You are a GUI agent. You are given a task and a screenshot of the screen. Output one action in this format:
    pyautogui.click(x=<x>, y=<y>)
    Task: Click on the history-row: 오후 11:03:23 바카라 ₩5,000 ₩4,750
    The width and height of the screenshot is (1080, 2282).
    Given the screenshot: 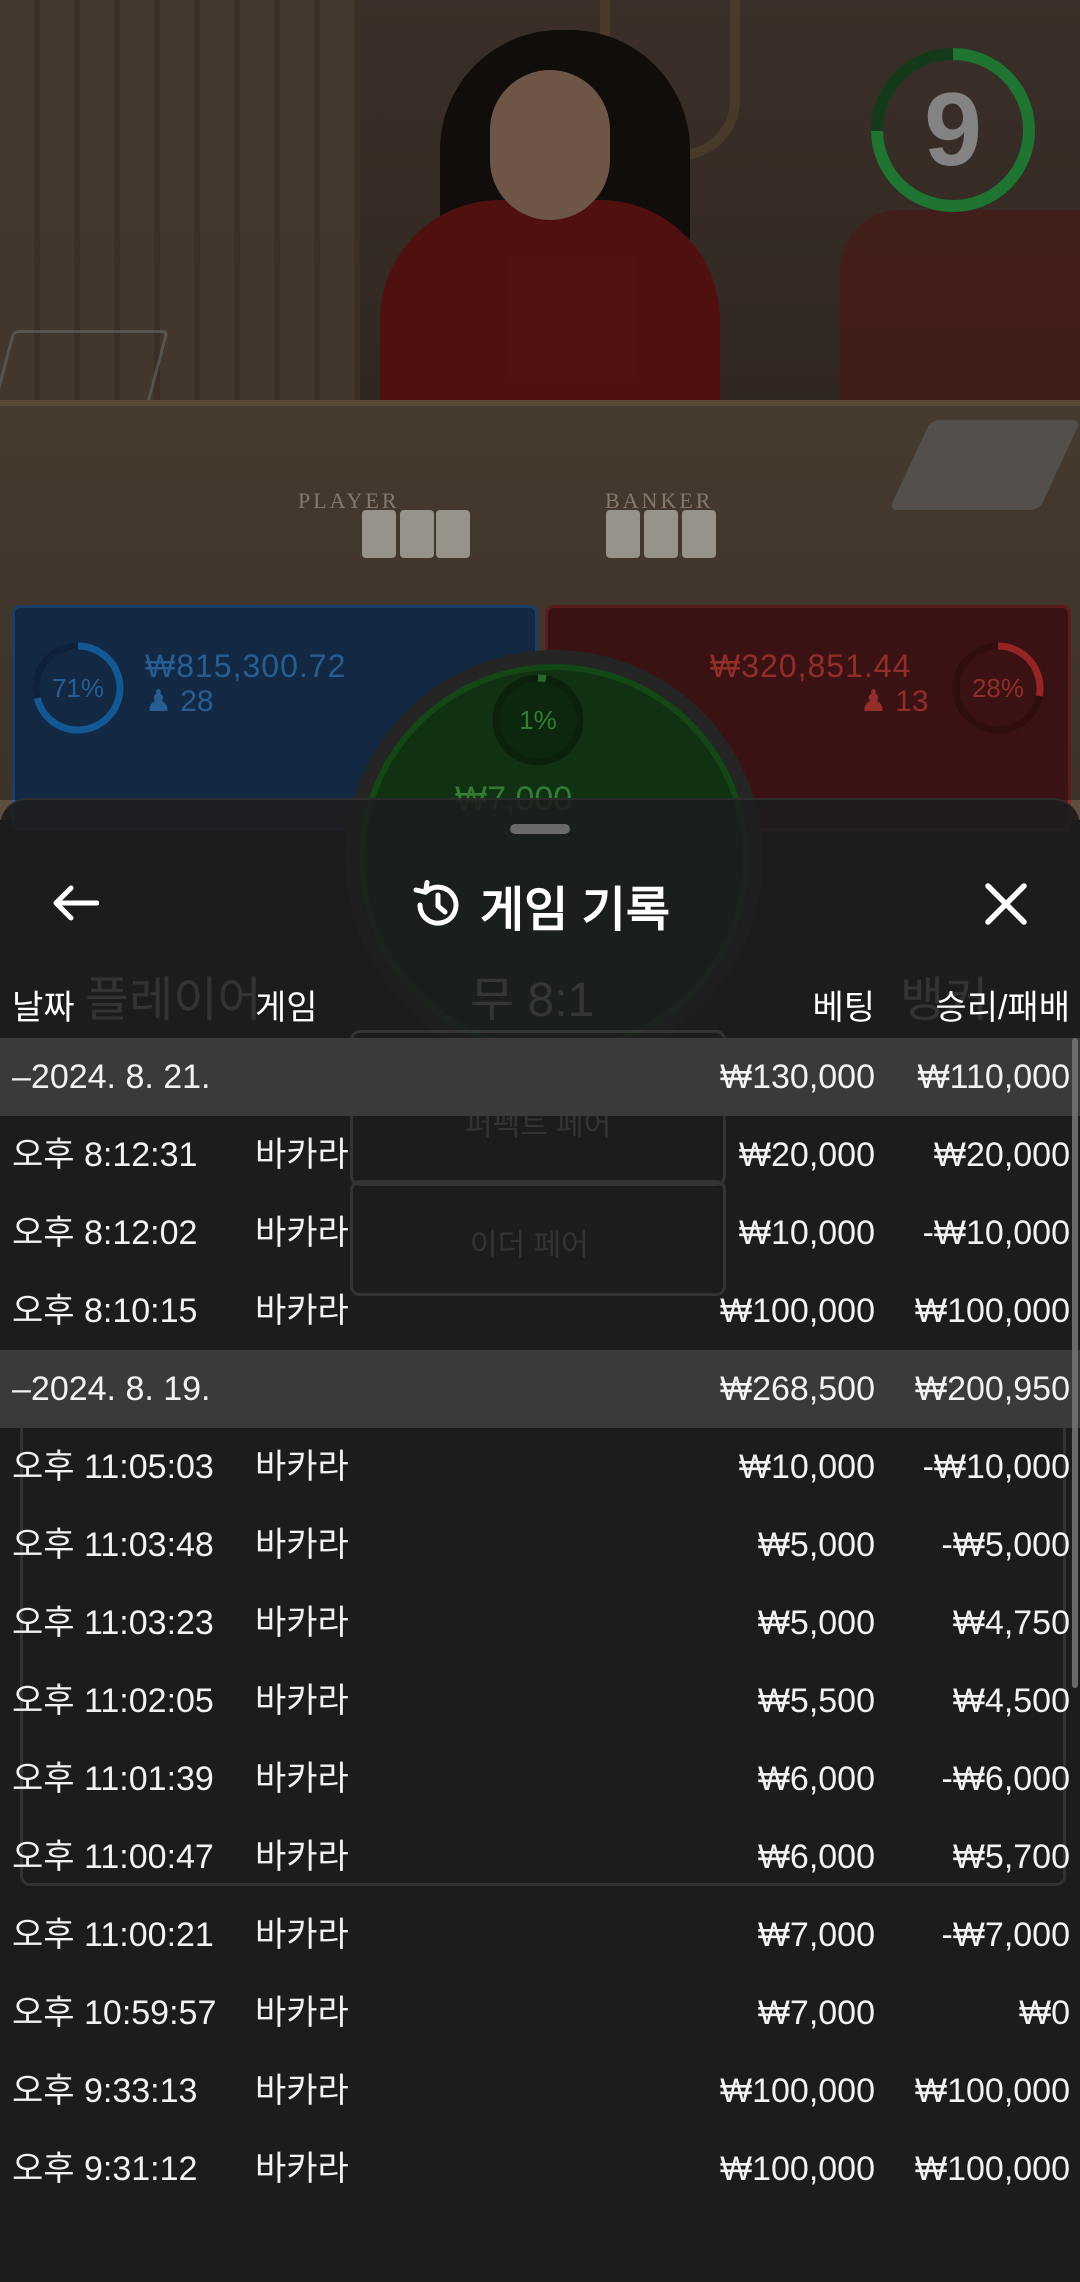 What is the action you would take?
    pyautogui.click(x=540, y=1623)
    